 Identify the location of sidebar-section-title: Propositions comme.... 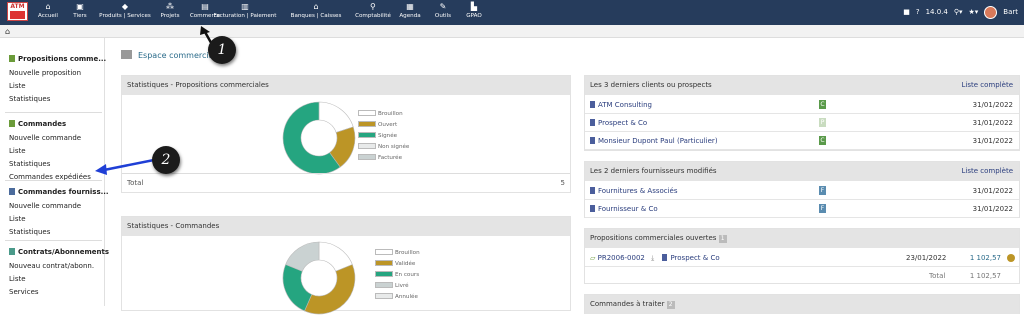
(57, 59).